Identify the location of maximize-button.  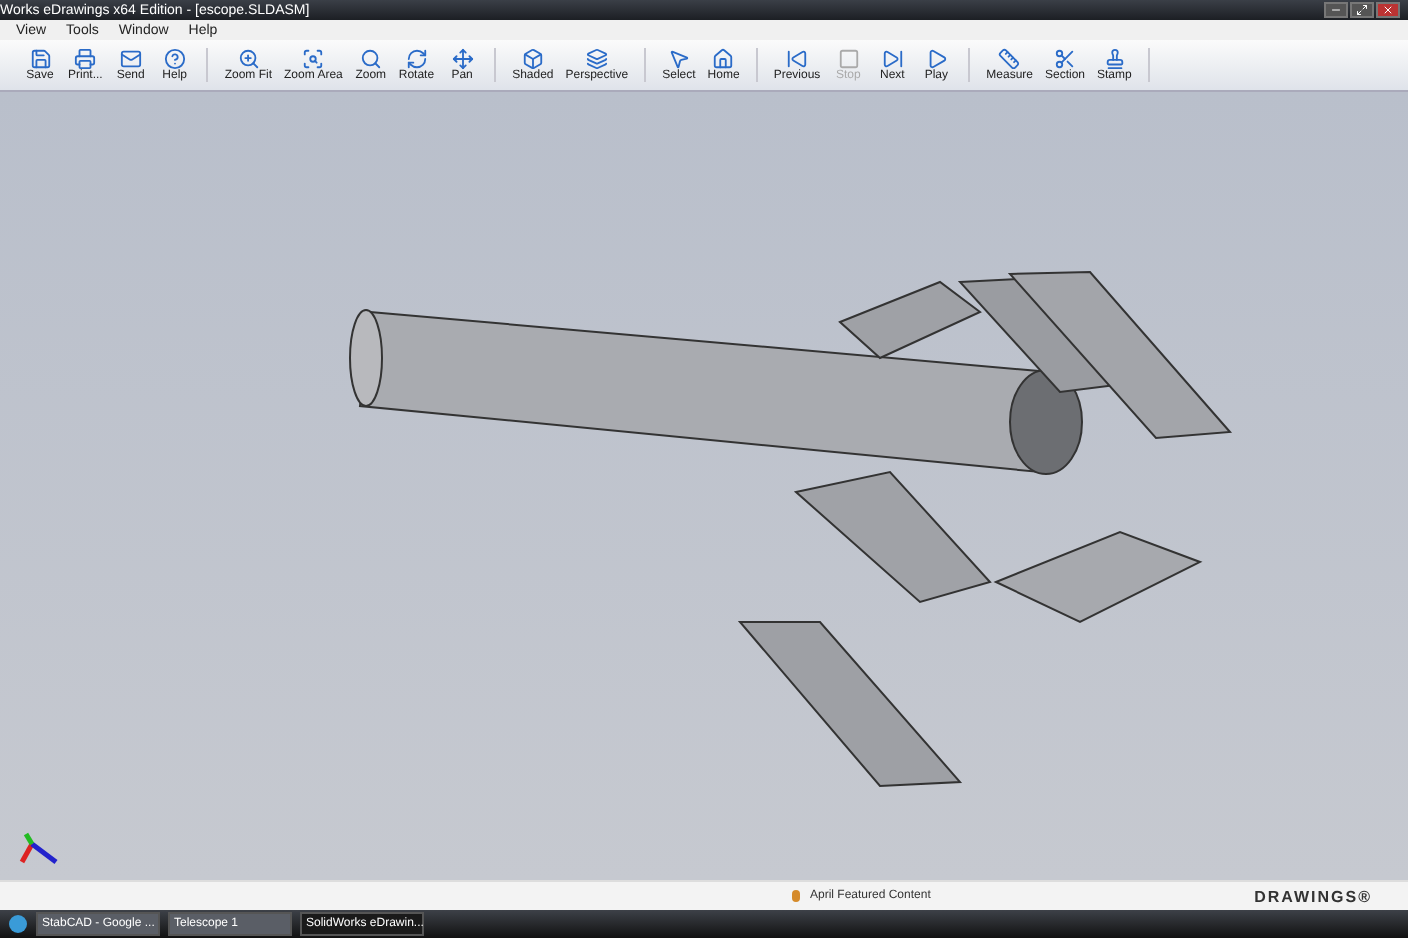
(1362, 10).